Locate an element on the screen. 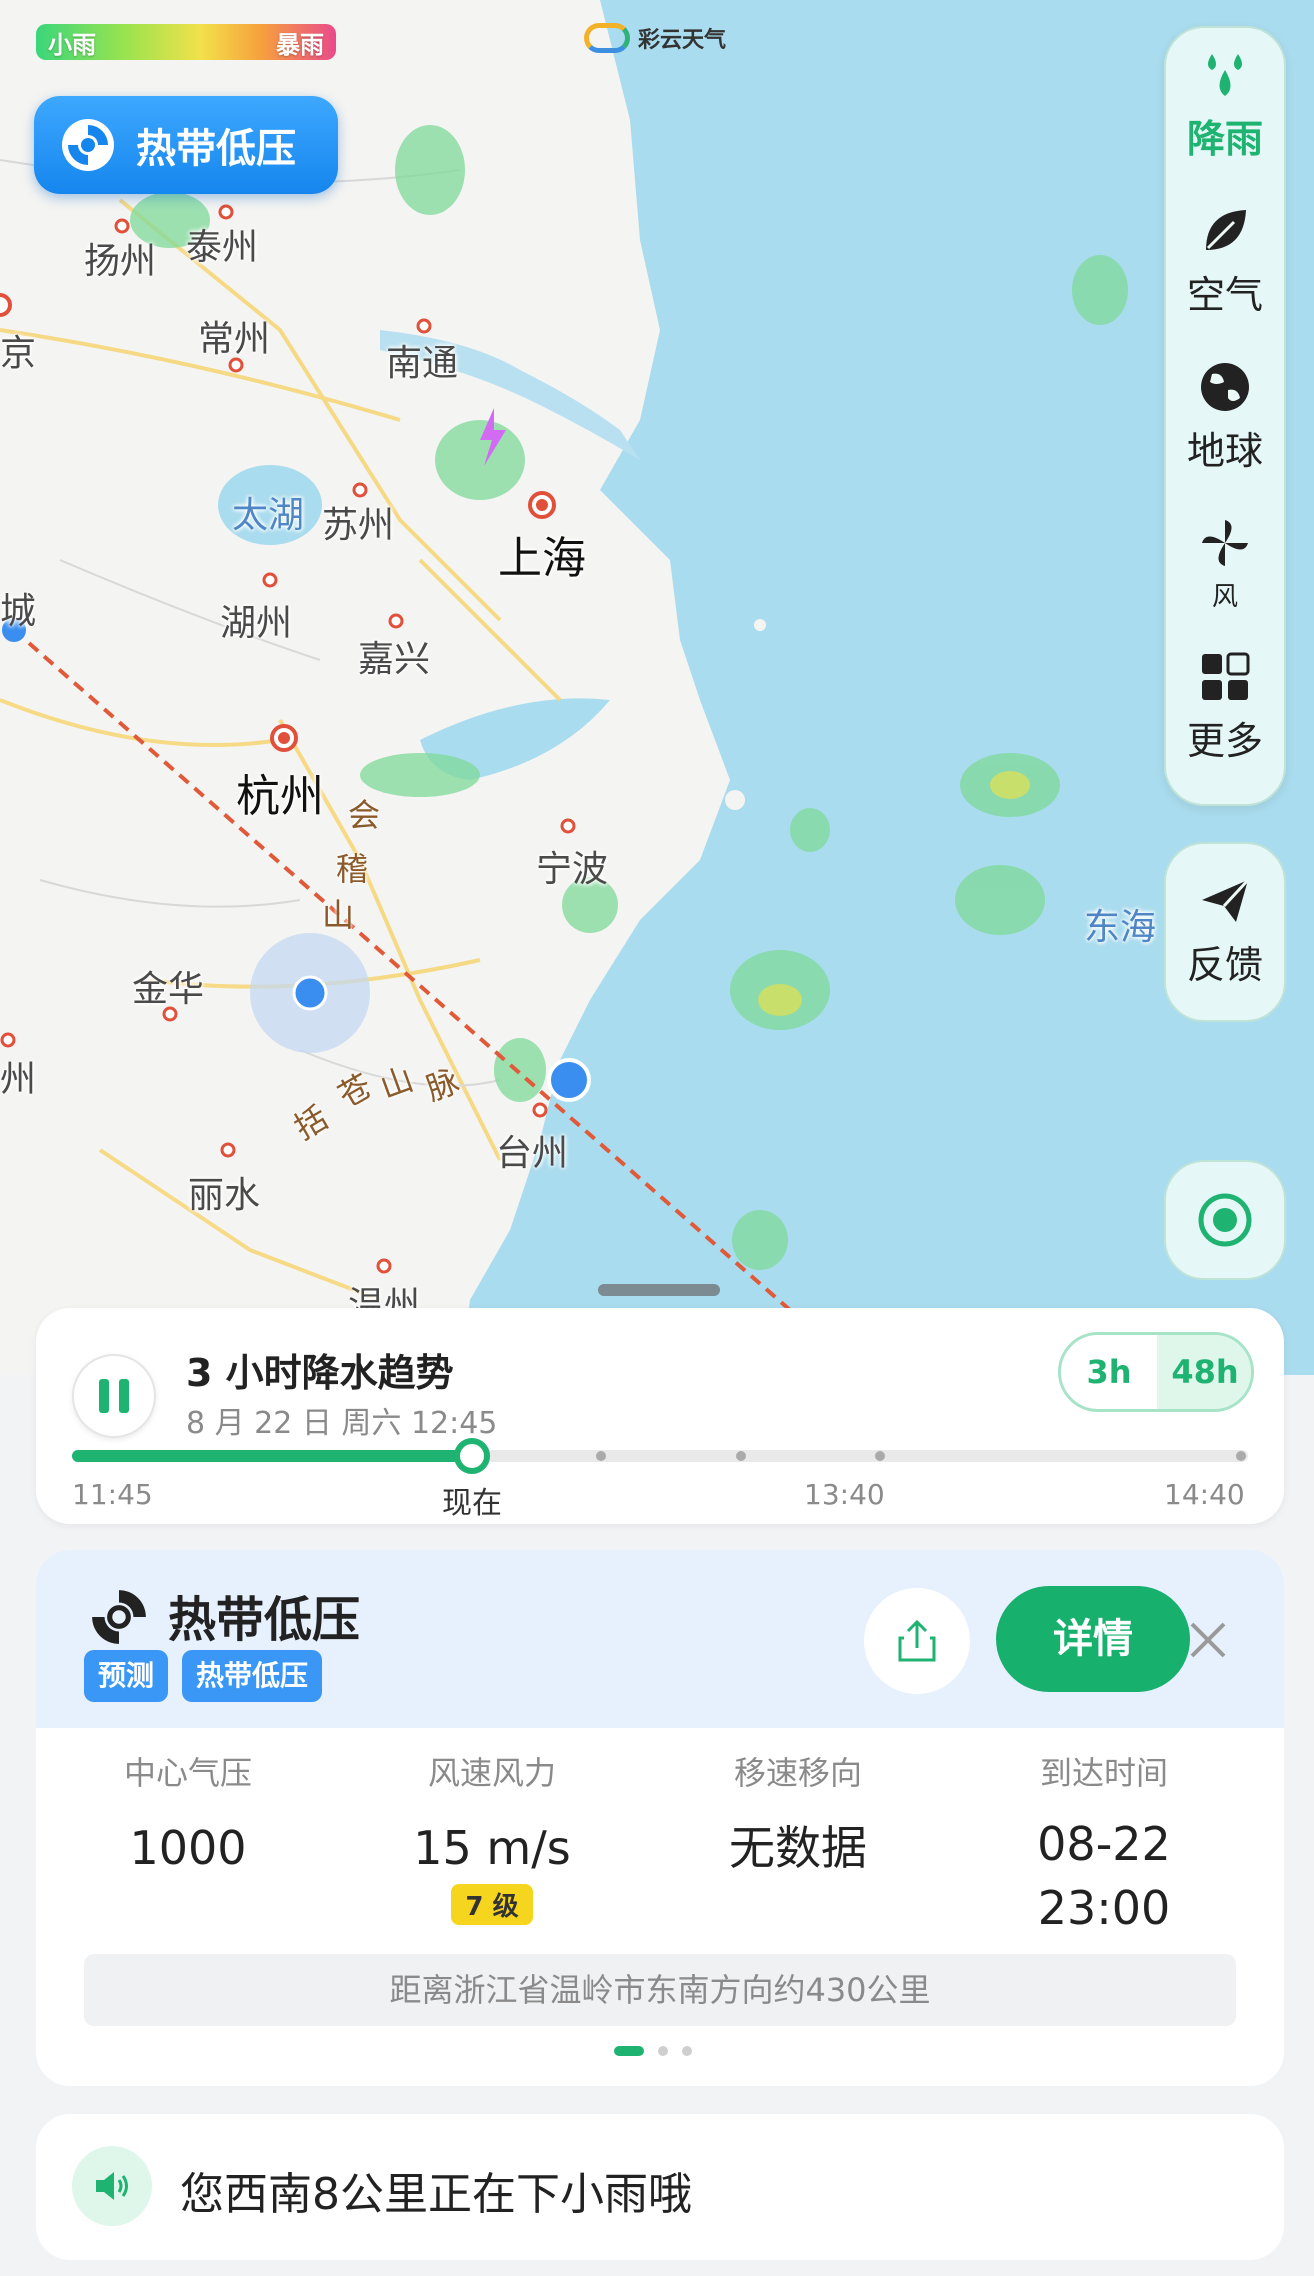 The height and width of the screenshot is (2276, 1314). stat-label: 中心气压 is located at coordinates (187, 1773).